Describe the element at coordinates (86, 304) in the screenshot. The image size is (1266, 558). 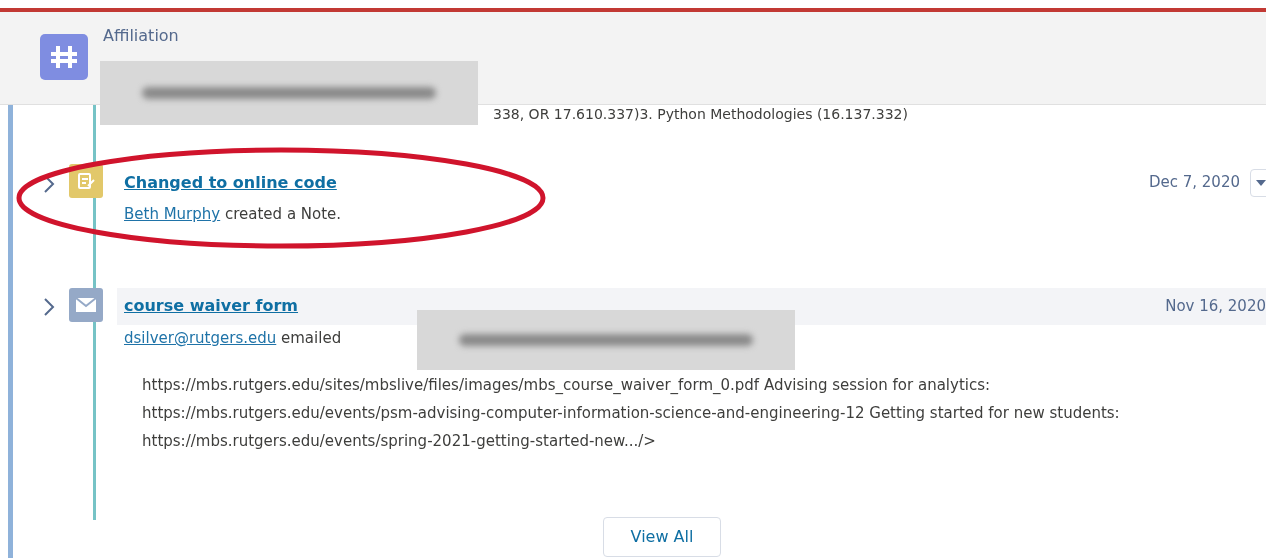
I see `email-icon` at that location.